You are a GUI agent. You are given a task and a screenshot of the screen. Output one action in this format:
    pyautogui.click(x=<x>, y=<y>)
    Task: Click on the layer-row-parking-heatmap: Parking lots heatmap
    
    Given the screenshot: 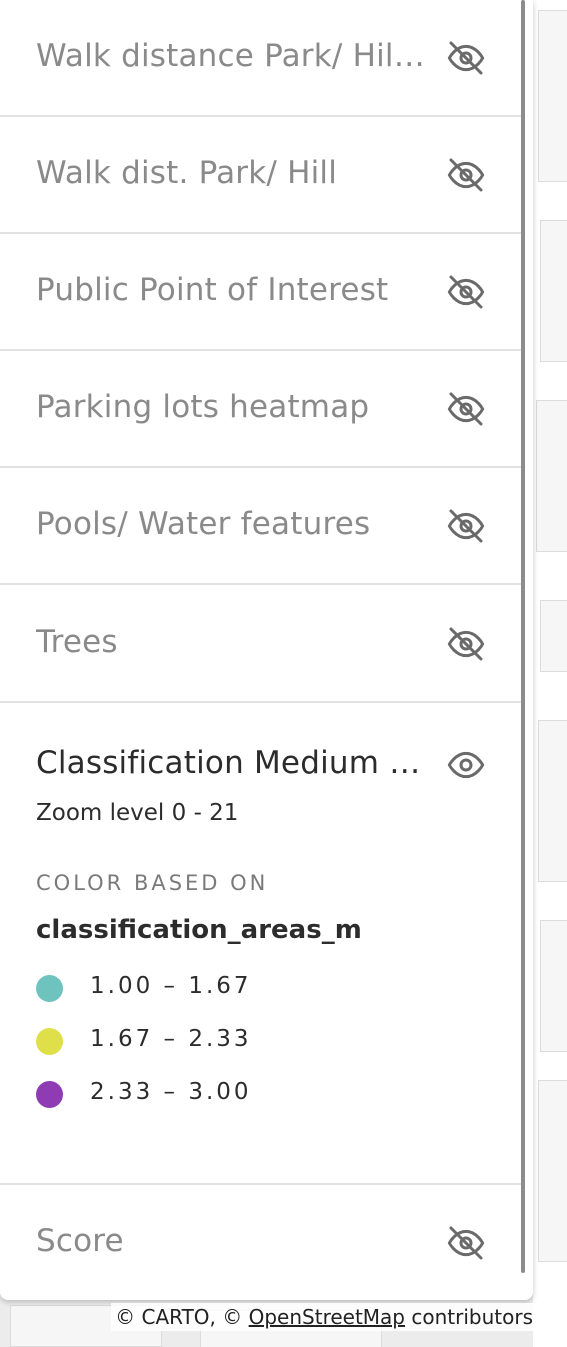 What is the action you would take?
    pyautogui.click(x=260, y=409)
    